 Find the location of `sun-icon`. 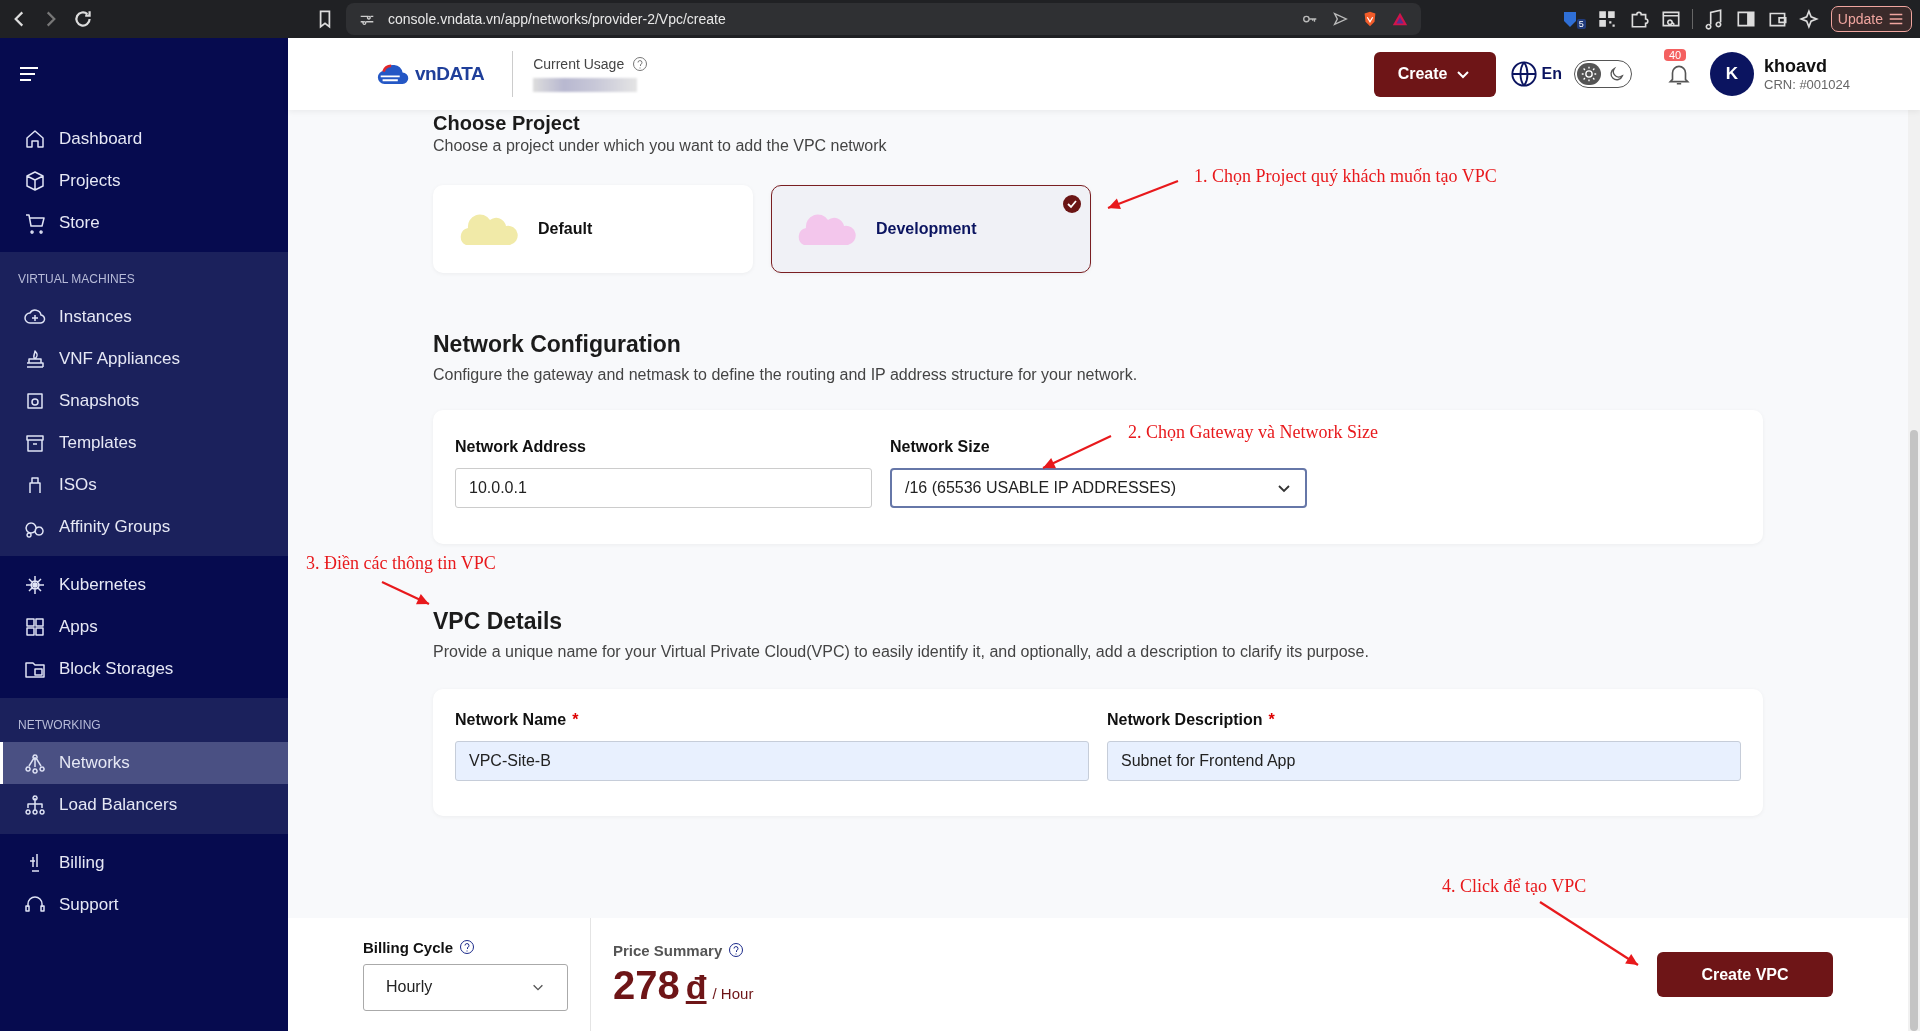

sun-icon is located at coordinates (1589, 74).